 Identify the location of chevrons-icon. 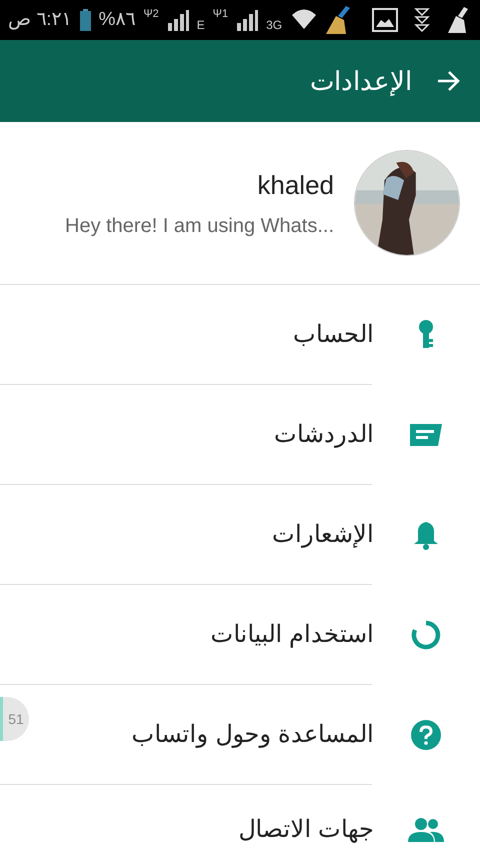
(422, 20).